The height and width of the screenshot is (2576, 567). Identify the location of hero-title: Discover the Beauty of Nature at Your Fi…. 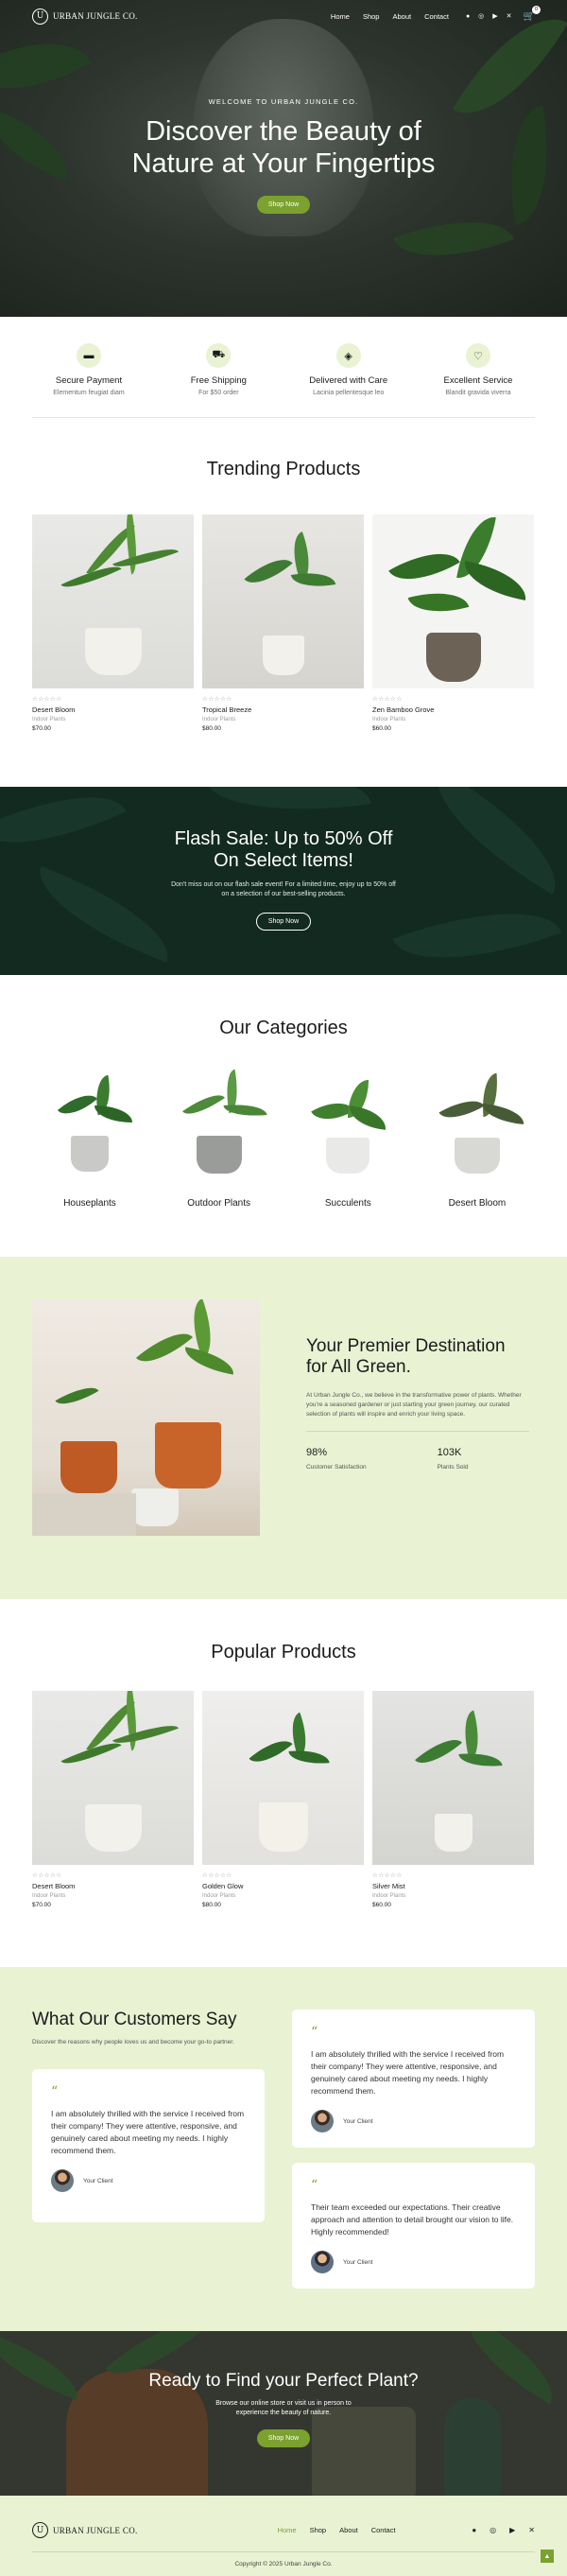
(283, 147).